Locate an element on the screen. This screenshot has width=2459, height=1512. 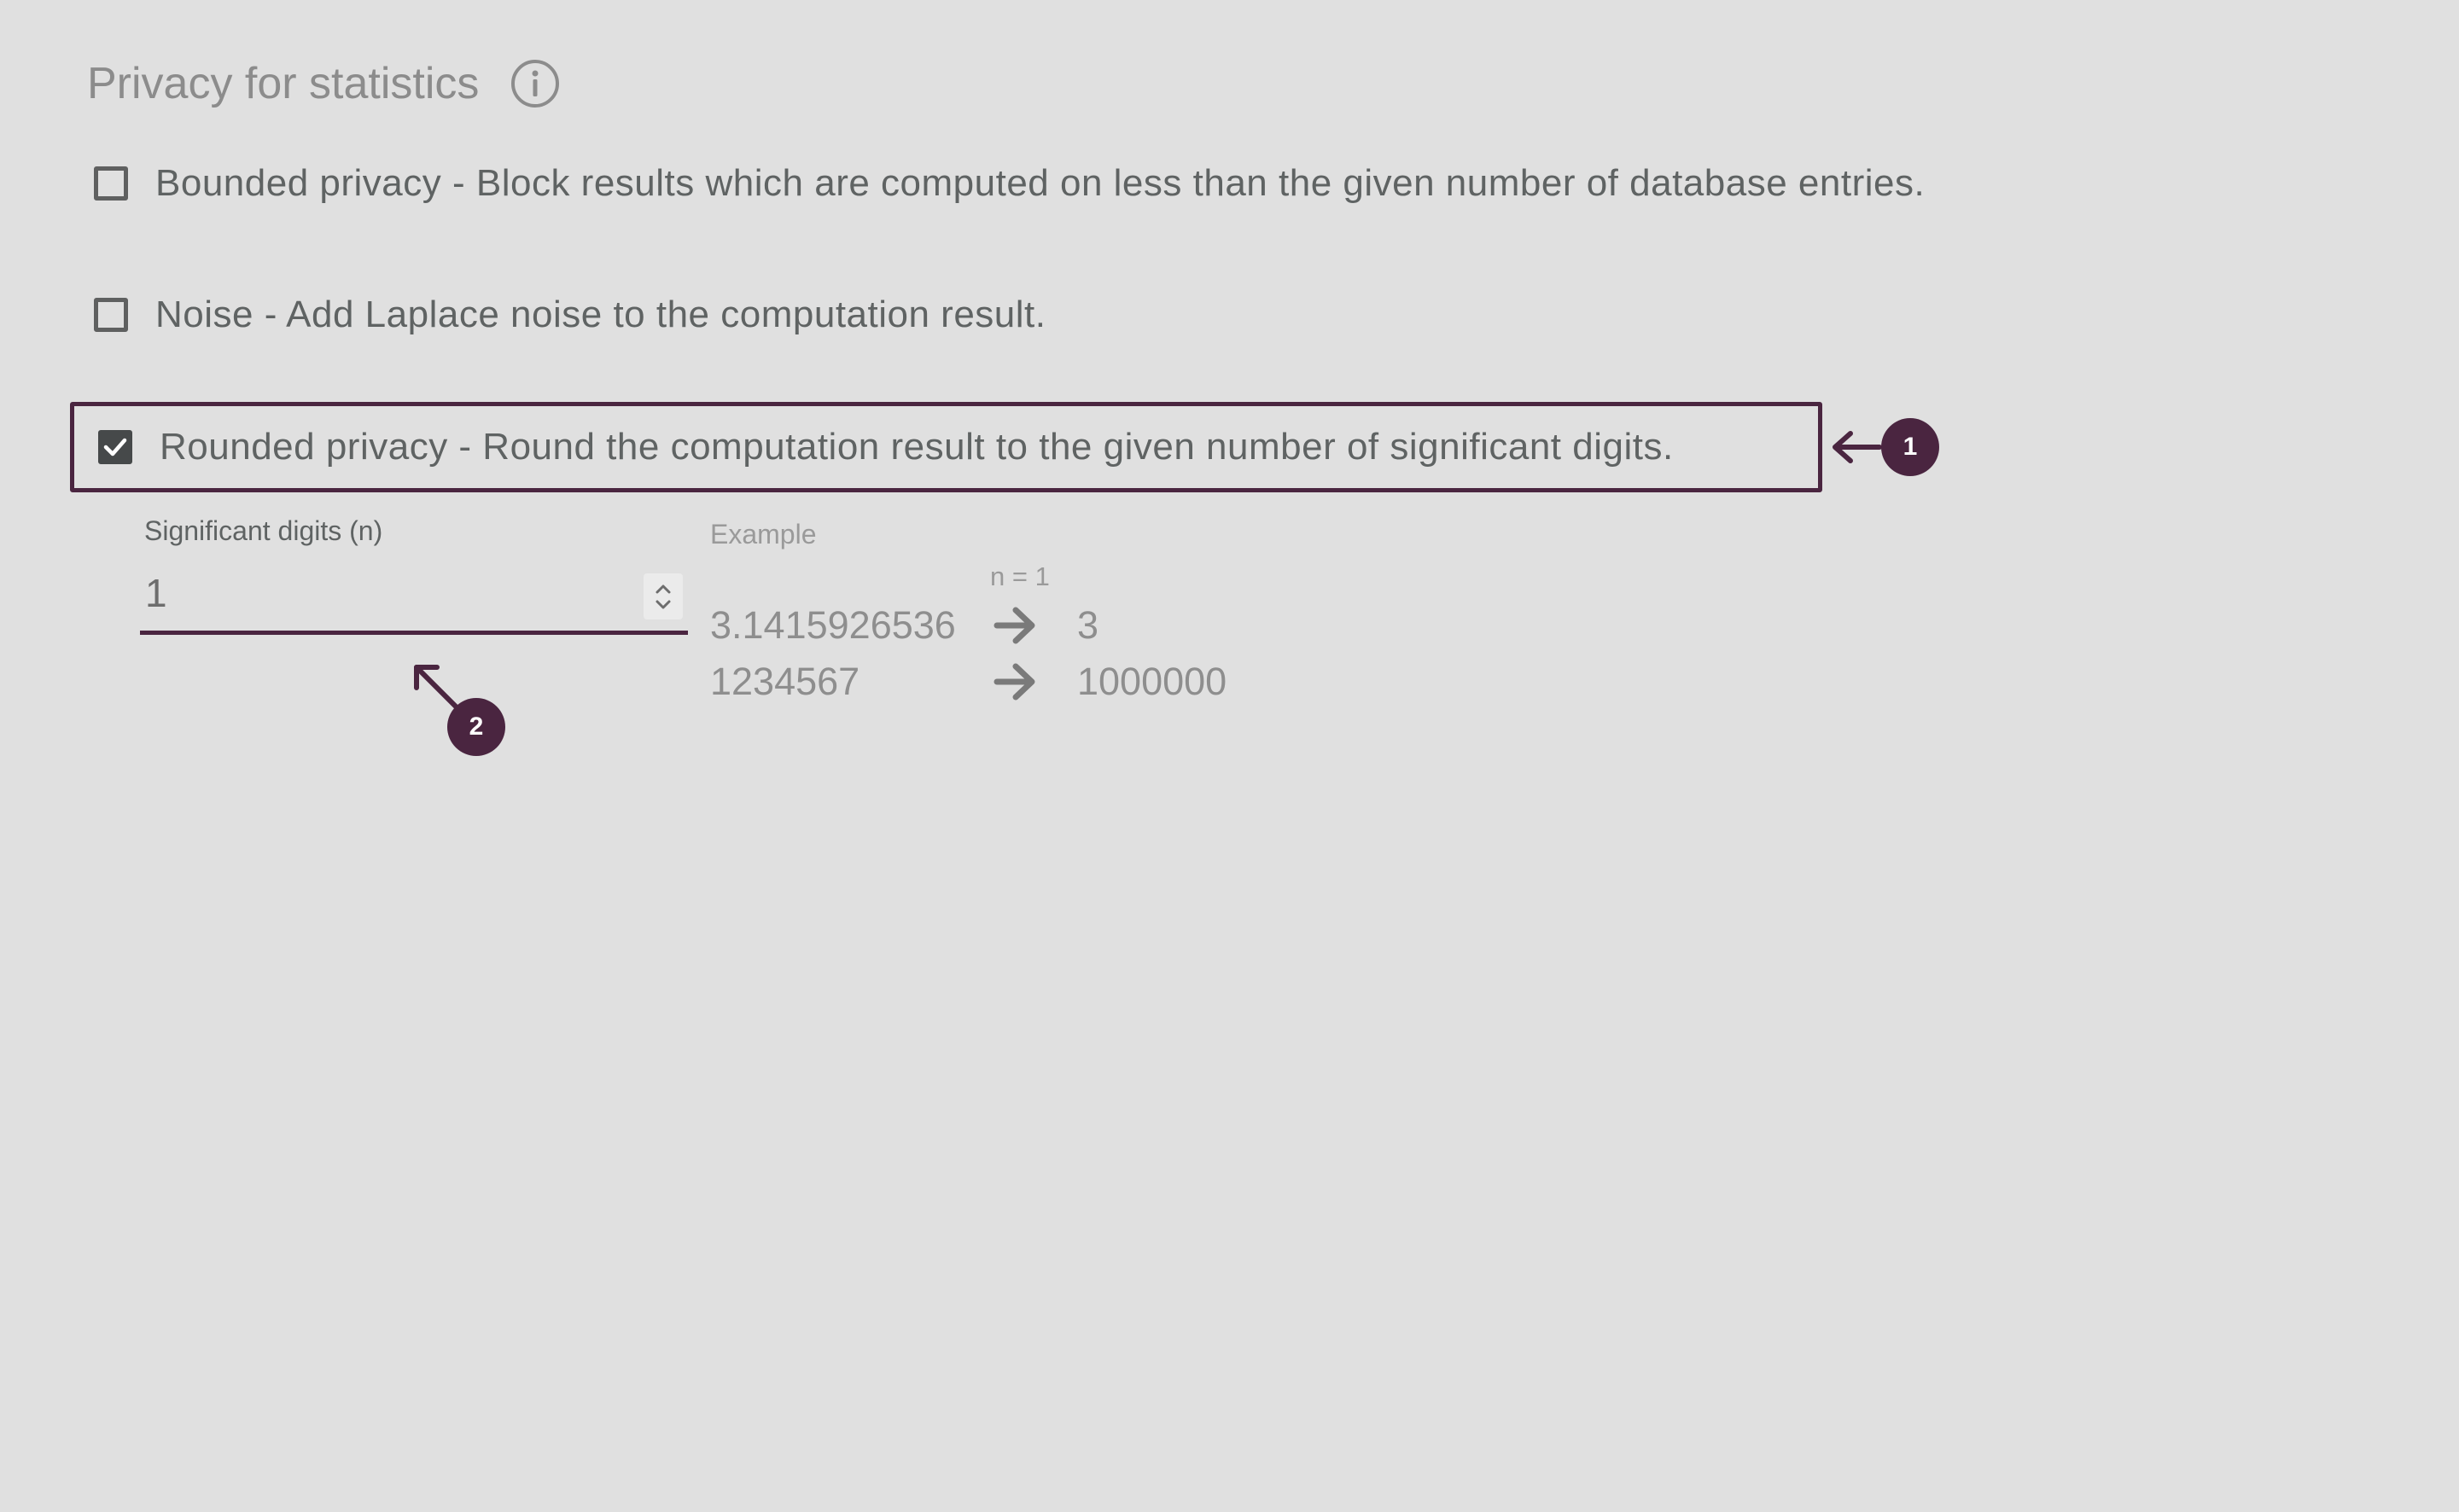
section-header: Privacy for statistics is located at coordinates (324, 83).